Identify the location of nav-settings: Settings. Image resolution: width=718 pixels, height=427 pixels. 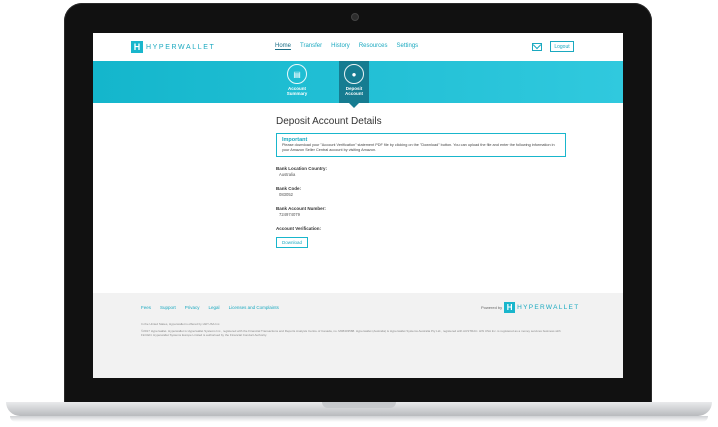
(408, 46).